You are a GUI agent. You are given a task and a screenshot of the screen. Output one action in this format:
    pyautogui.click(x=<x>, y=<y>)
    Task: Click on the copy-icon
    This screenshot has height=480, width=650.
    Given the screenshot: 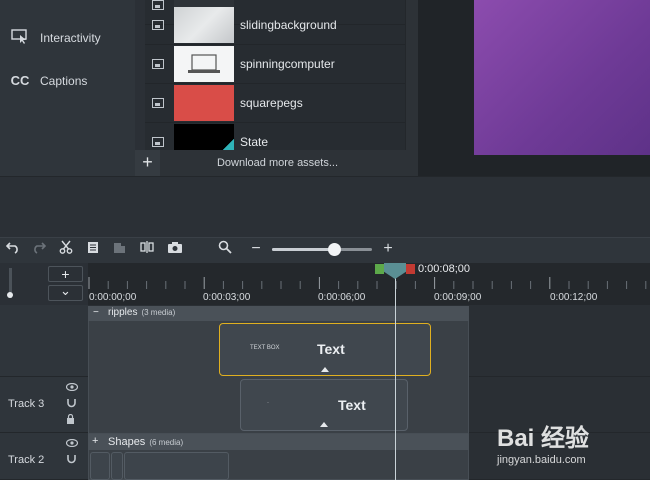 What is the action you would take?
    pyautogui.click(x=93, y=250)
    